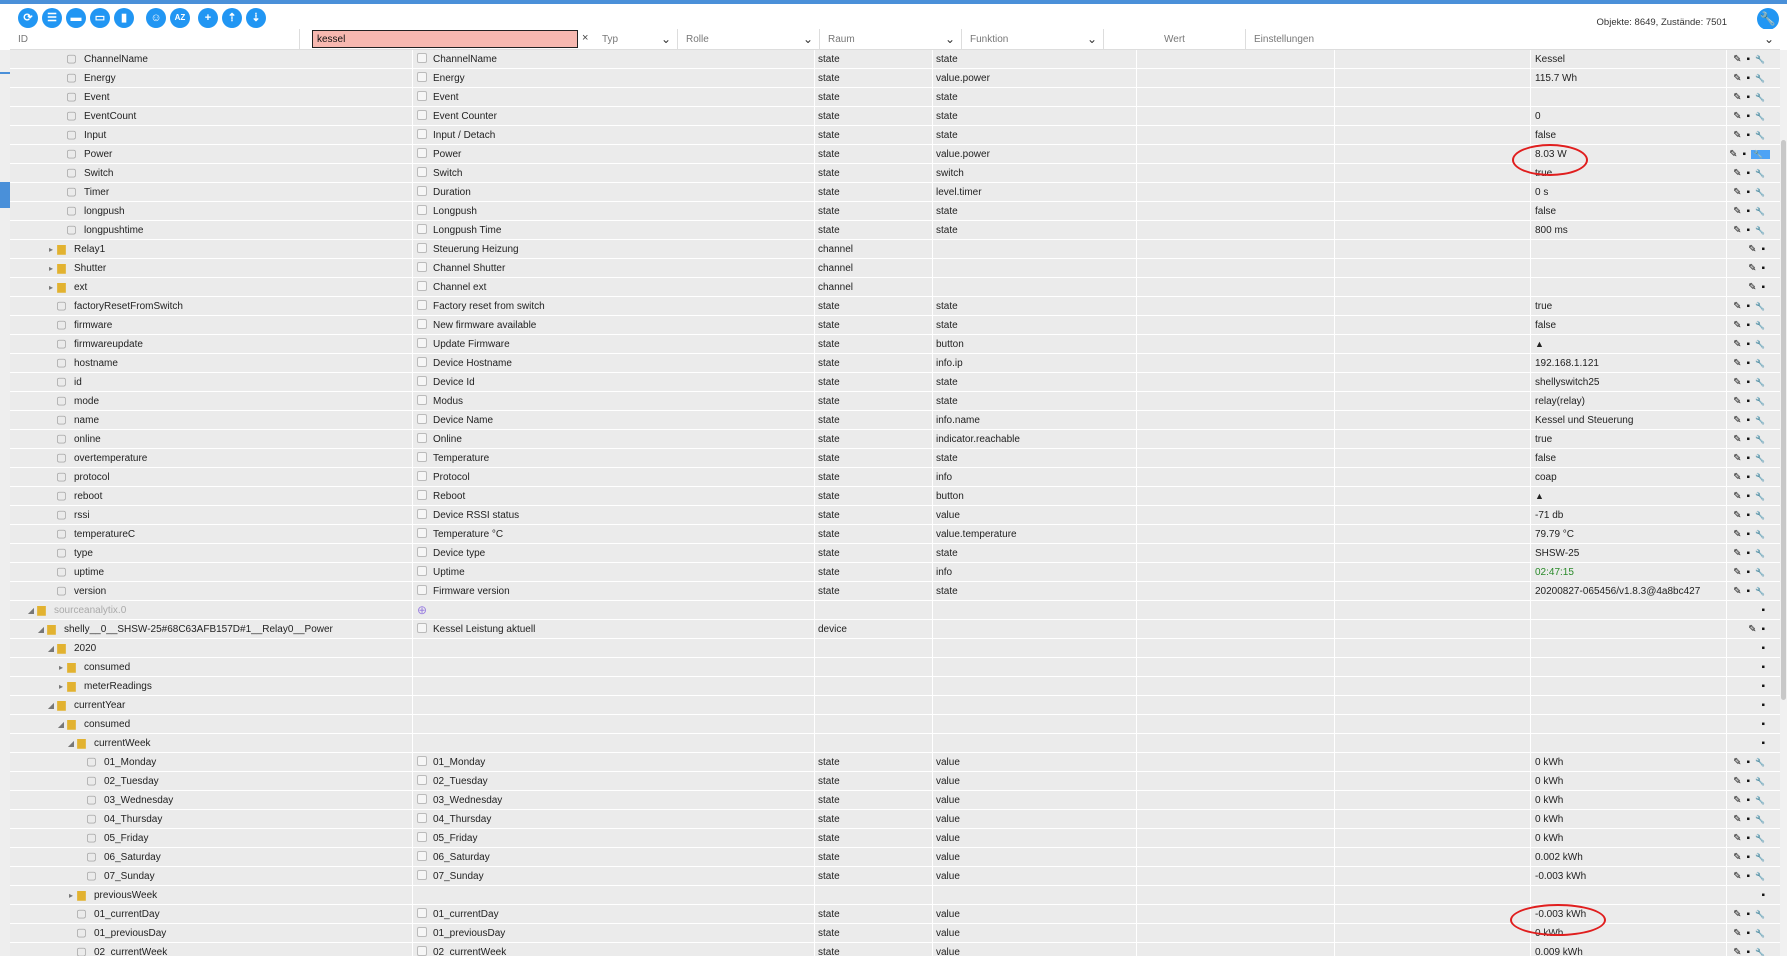  What do you see at coordinates (210, 743) in the screenshot?
I see `object-id-cell: ◢ ▆ currentWeek` at bounding box center [210, 743].